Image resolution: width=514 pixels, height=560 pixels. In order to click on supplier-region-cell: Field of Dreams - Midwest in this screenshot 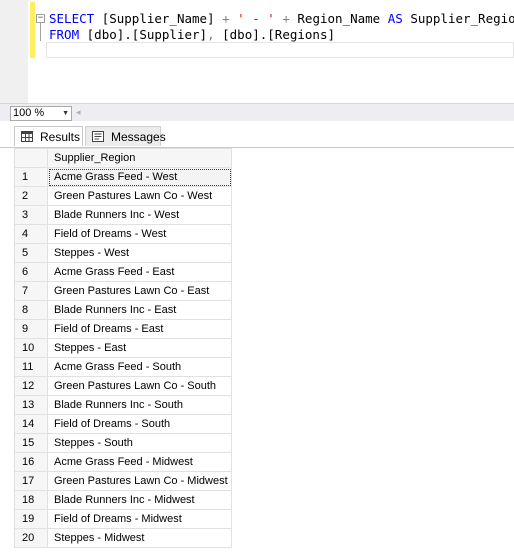, I will do `click(139, 519)`.